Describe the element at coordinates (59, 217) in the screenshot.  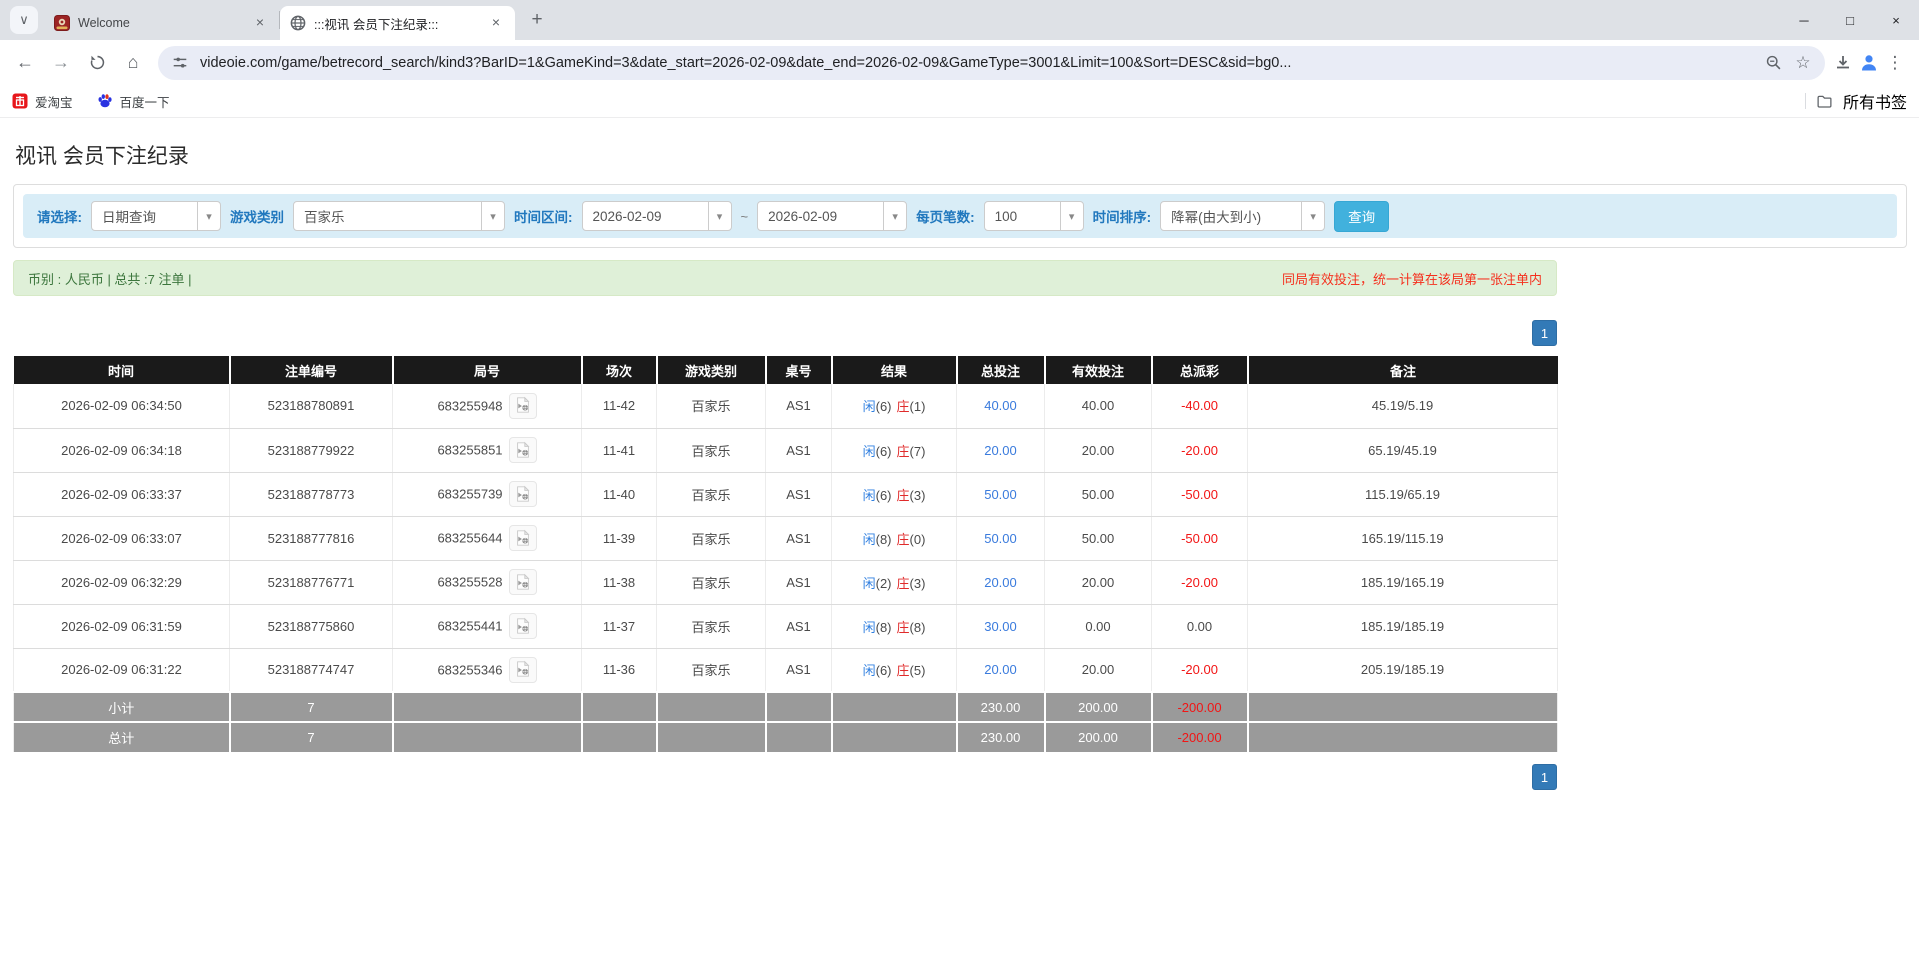
I see `select-label: 请选择:` at that location.